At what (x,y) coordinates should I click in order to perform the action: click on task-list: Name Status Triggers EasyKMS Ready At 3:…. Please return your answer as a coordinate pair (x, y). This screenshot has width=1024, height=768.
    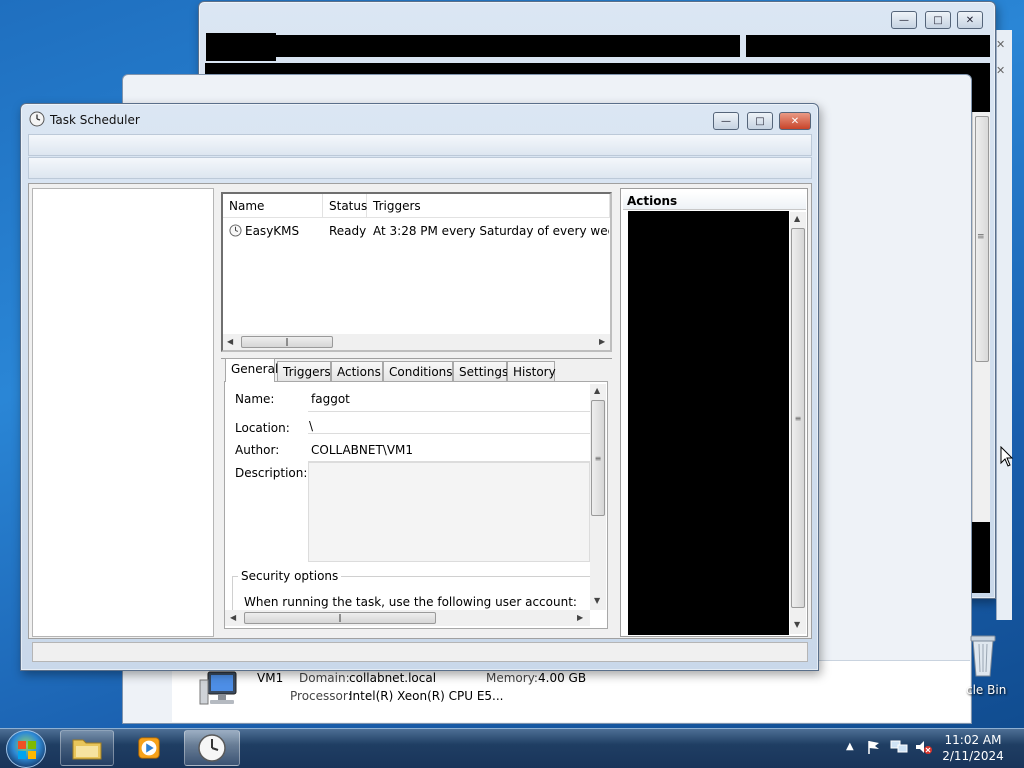
    Looking at the image, I should click on (416, 272).